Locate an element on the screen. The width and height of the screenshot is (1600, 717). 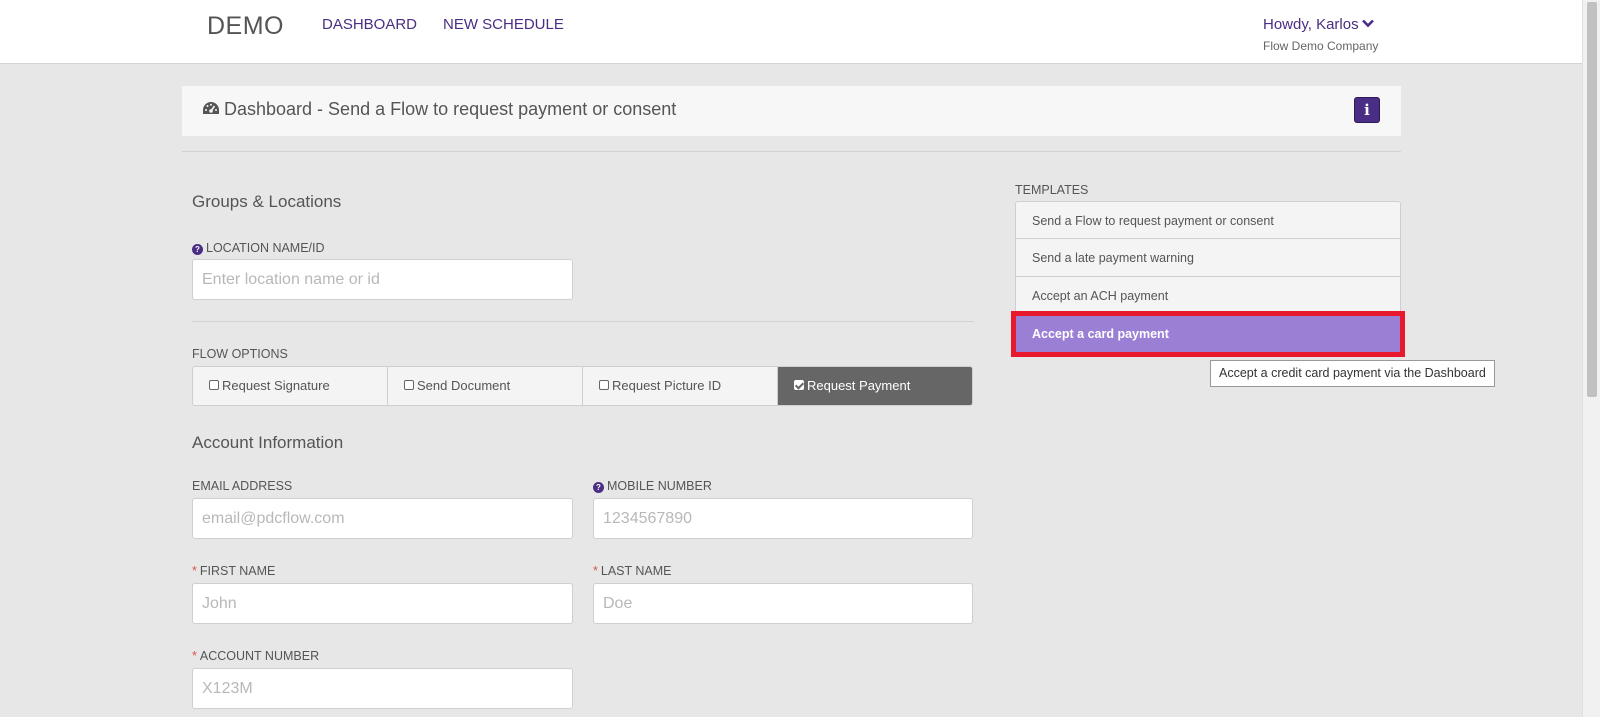
header-divider is located at coordinates (791, 151).